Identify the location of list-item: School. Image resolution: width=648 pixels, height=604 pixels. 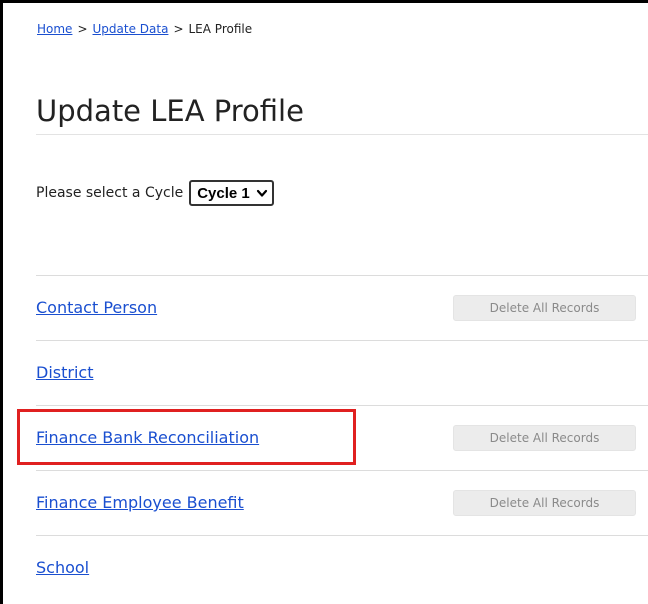
(342, 567).